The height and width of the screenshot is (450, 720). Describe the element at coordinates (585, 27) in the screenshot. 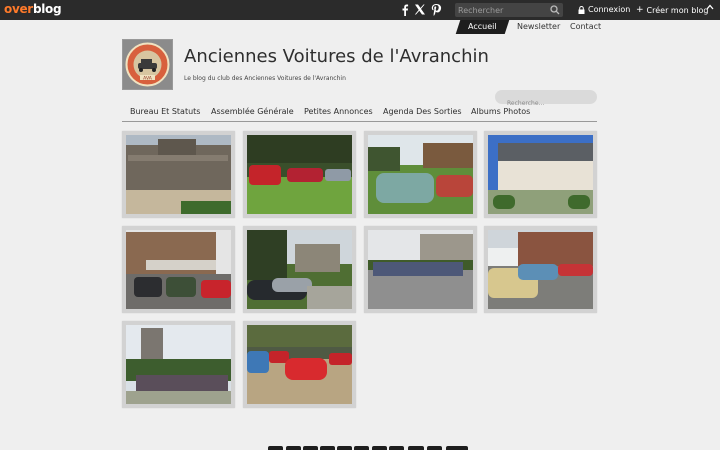

I see `nav-contact: Contact` at that location.